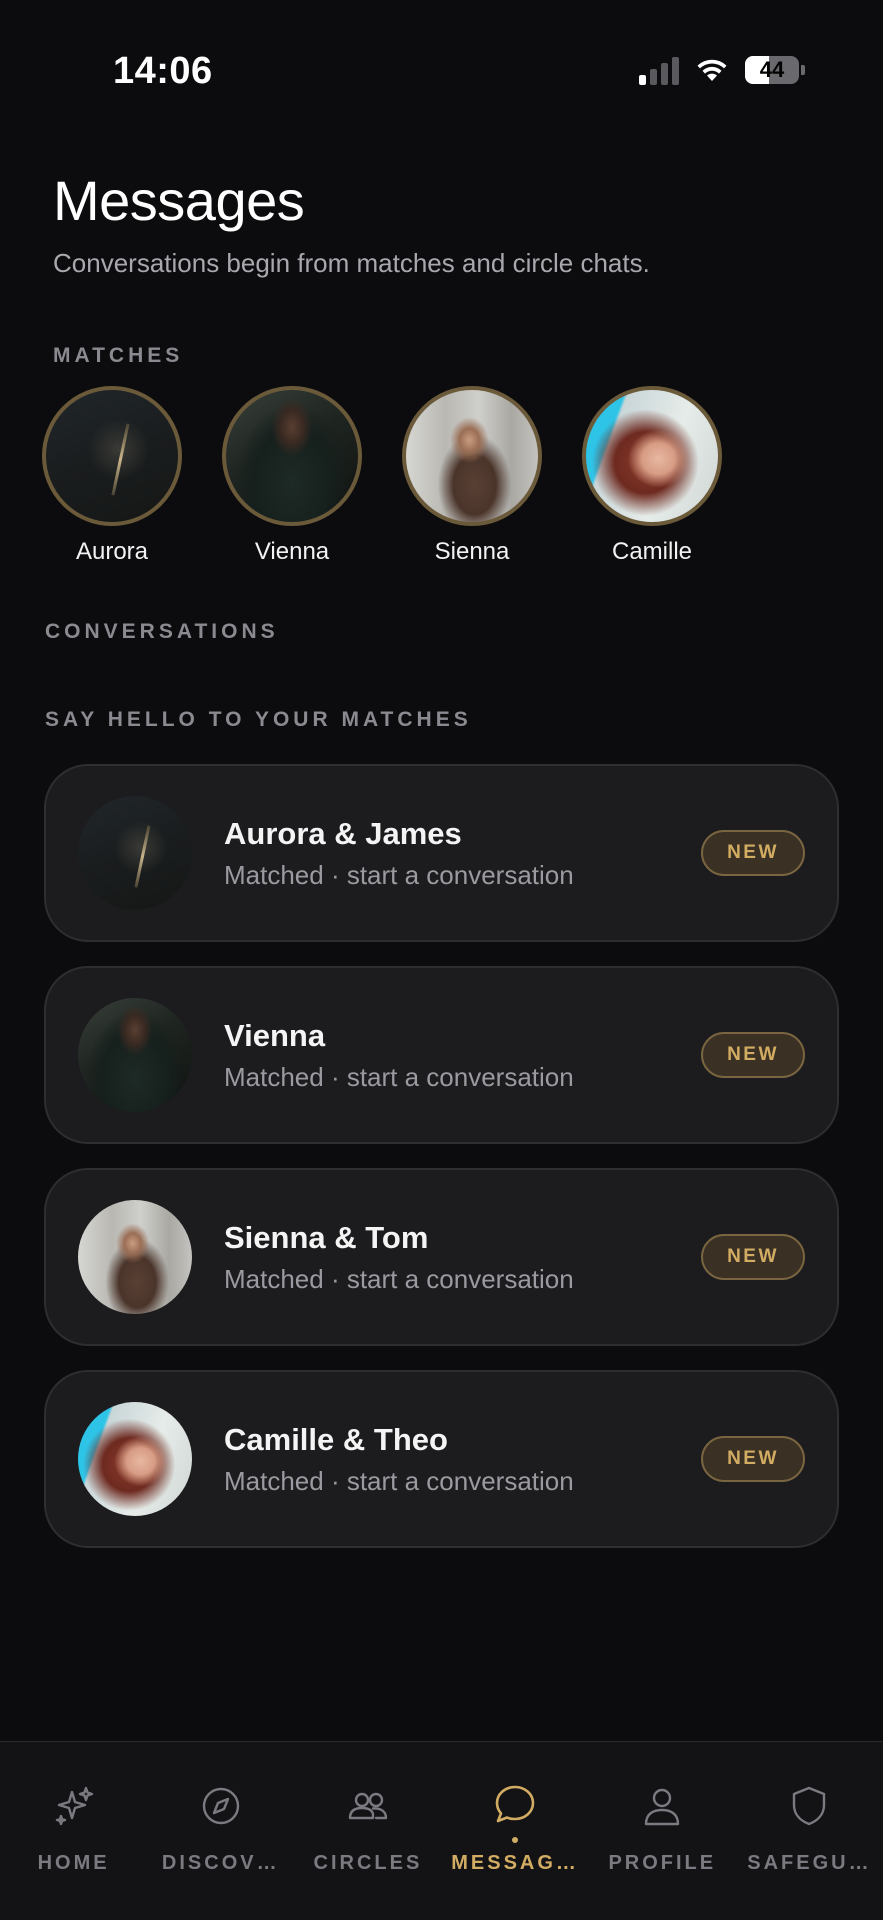 The height and width of the screenshot is (1920, 883). I want to click on conversation-name: Vienna, so click(275, 1035).